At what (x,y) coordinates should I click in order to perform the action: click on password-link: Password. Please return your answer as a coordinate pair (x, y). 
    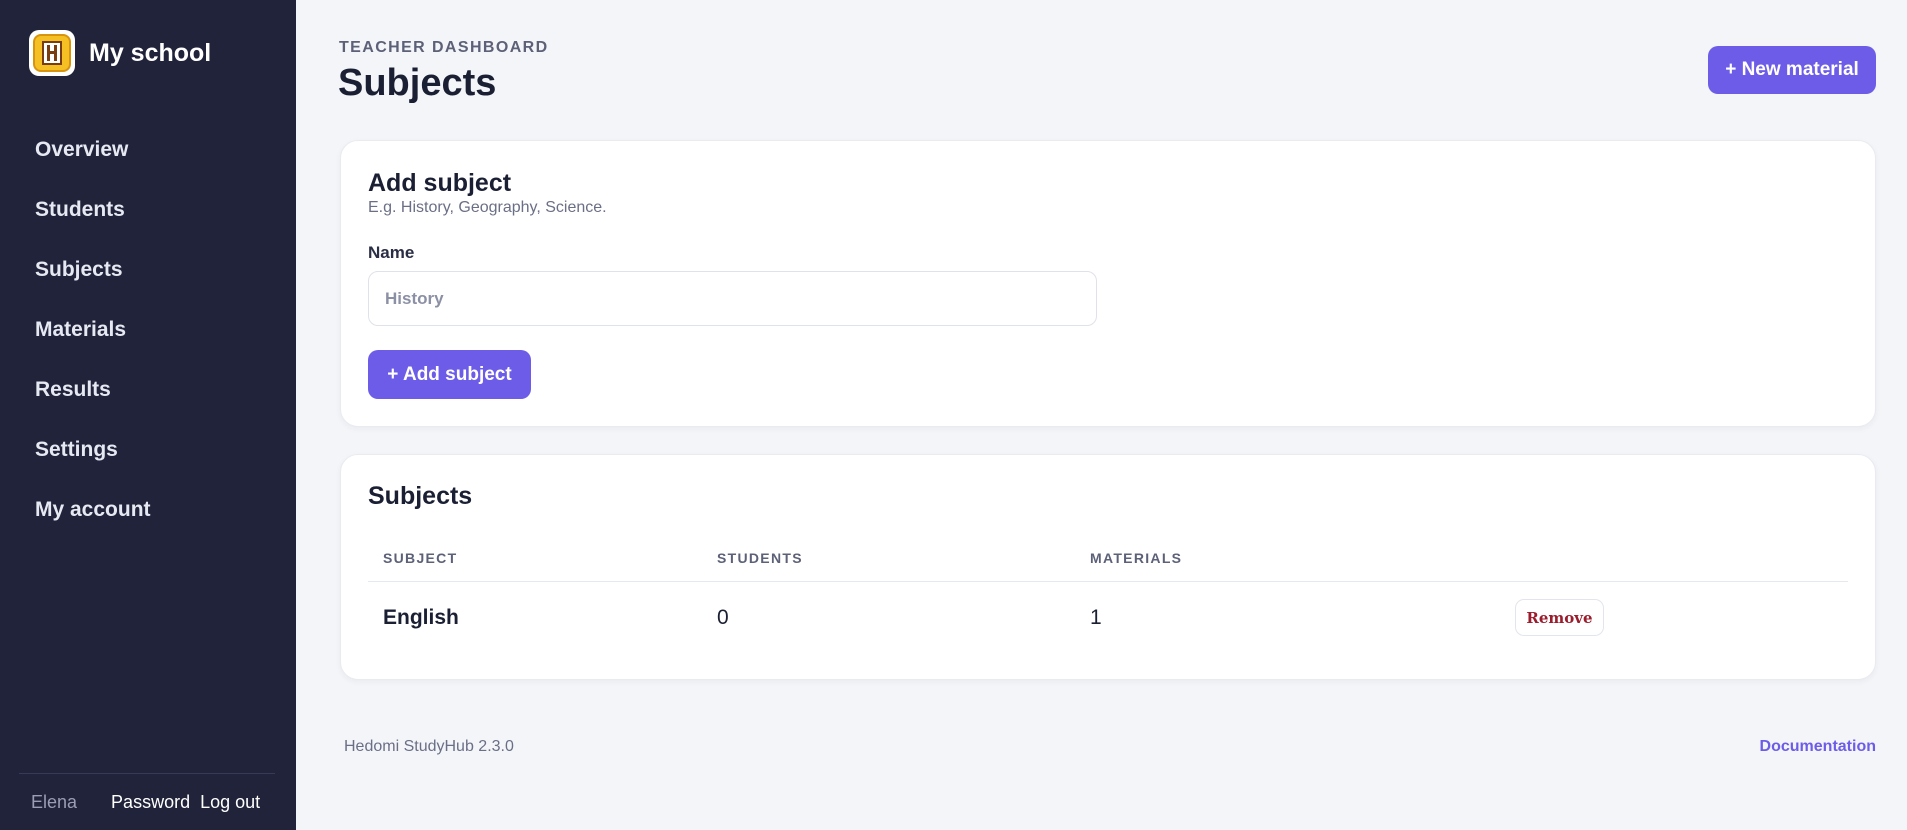
    Looking at the image, I should click on (150, 802).